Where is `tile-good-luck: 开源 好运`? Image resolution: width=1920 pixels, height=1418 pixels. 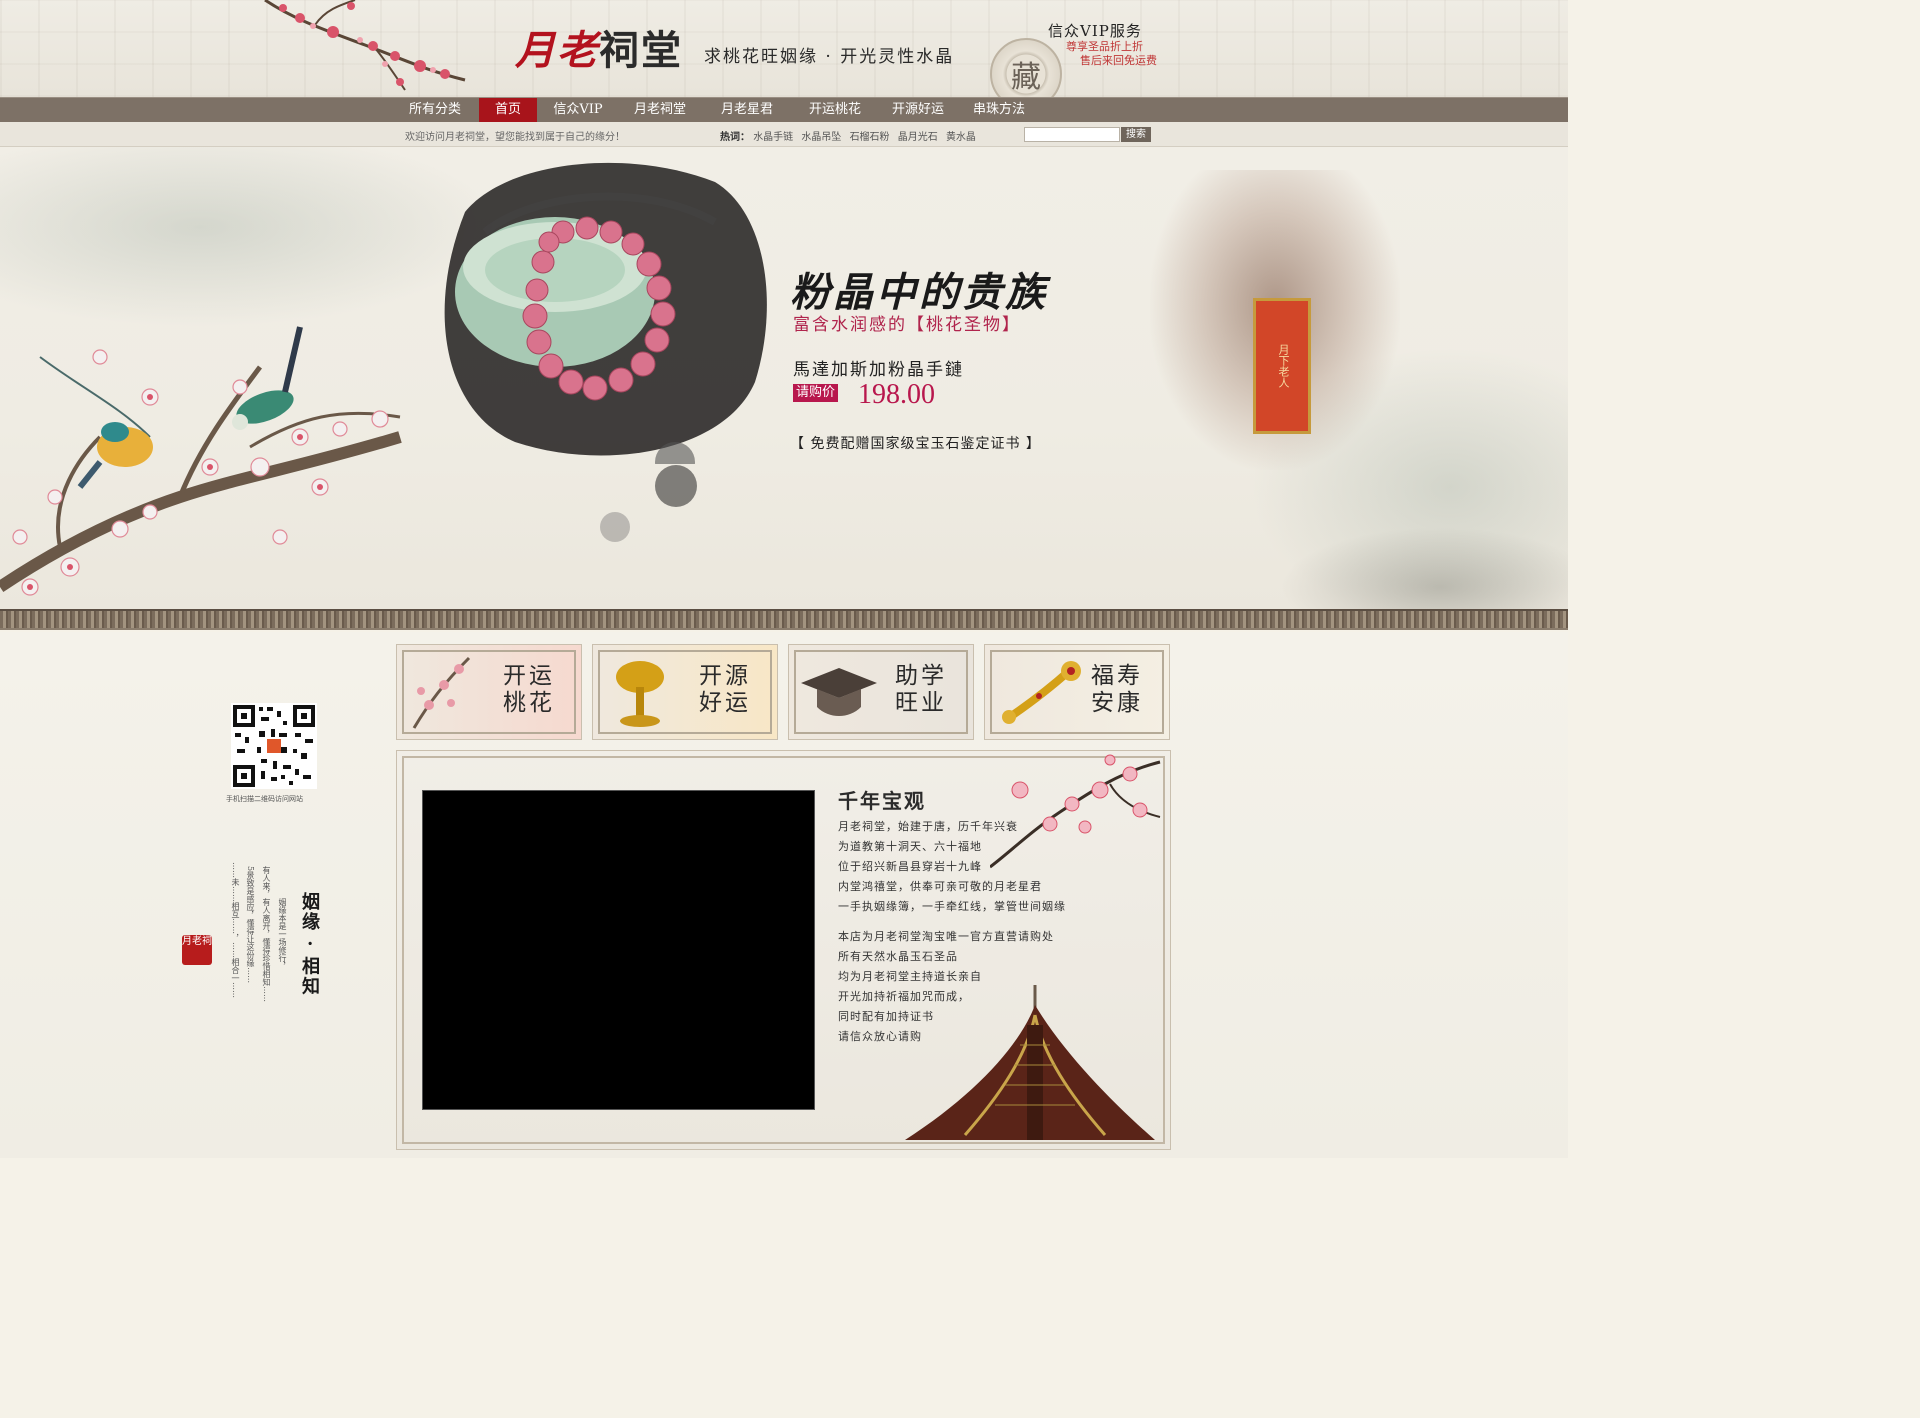 tile-good-luck: 开源 好运 is located at coordinates (685, 692).